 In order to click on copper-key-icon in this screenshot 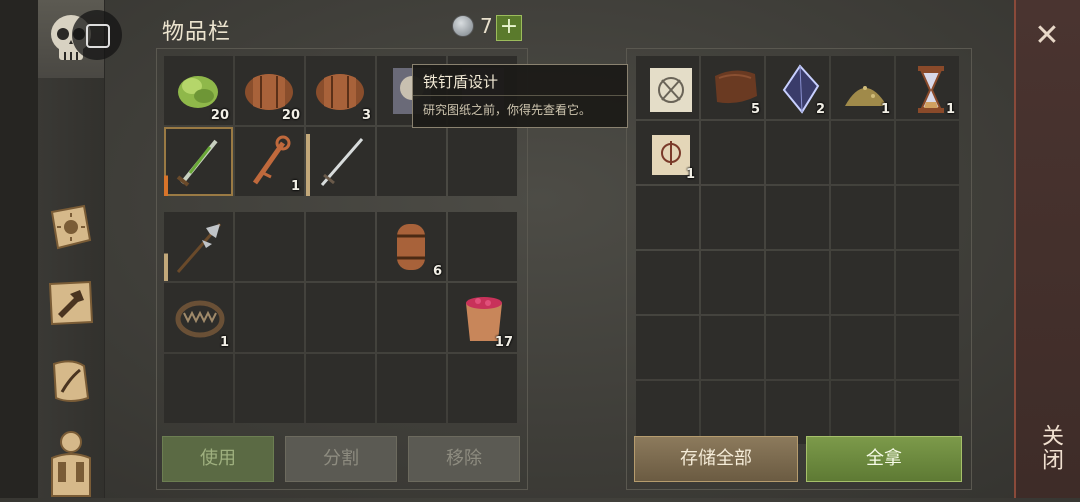, I will do `click(271, 160)`.